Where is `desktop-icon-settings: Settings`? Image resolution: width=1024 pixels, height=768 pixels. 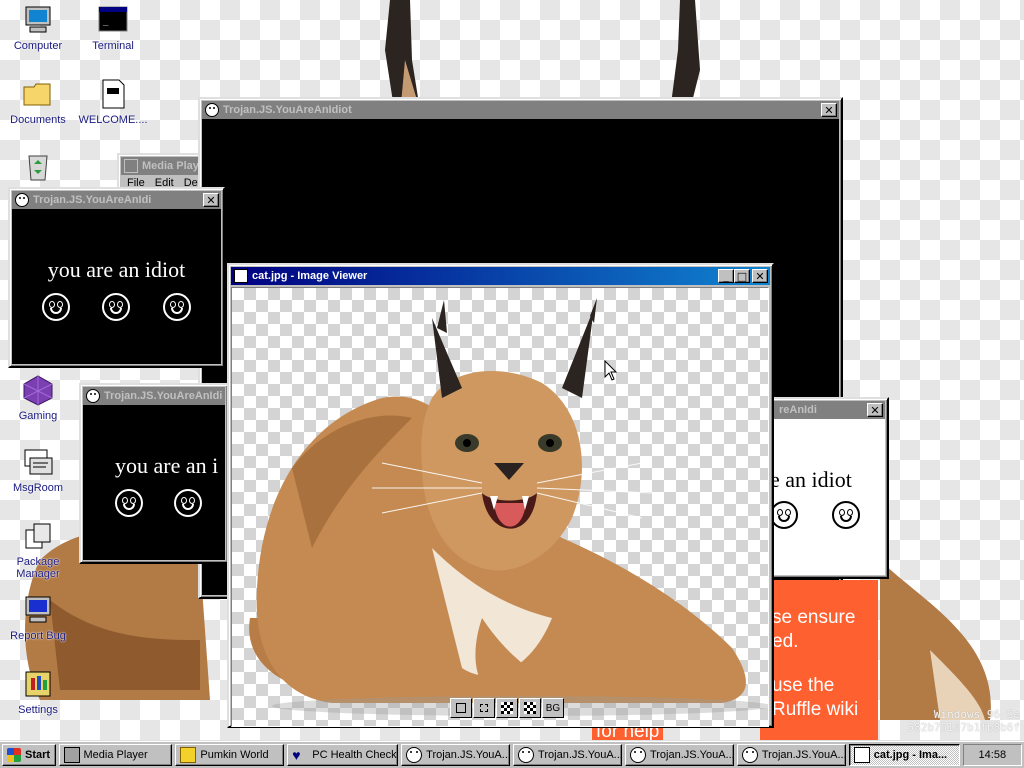 desktop-icon-settings: Settings is located at coordinates (38, 692).